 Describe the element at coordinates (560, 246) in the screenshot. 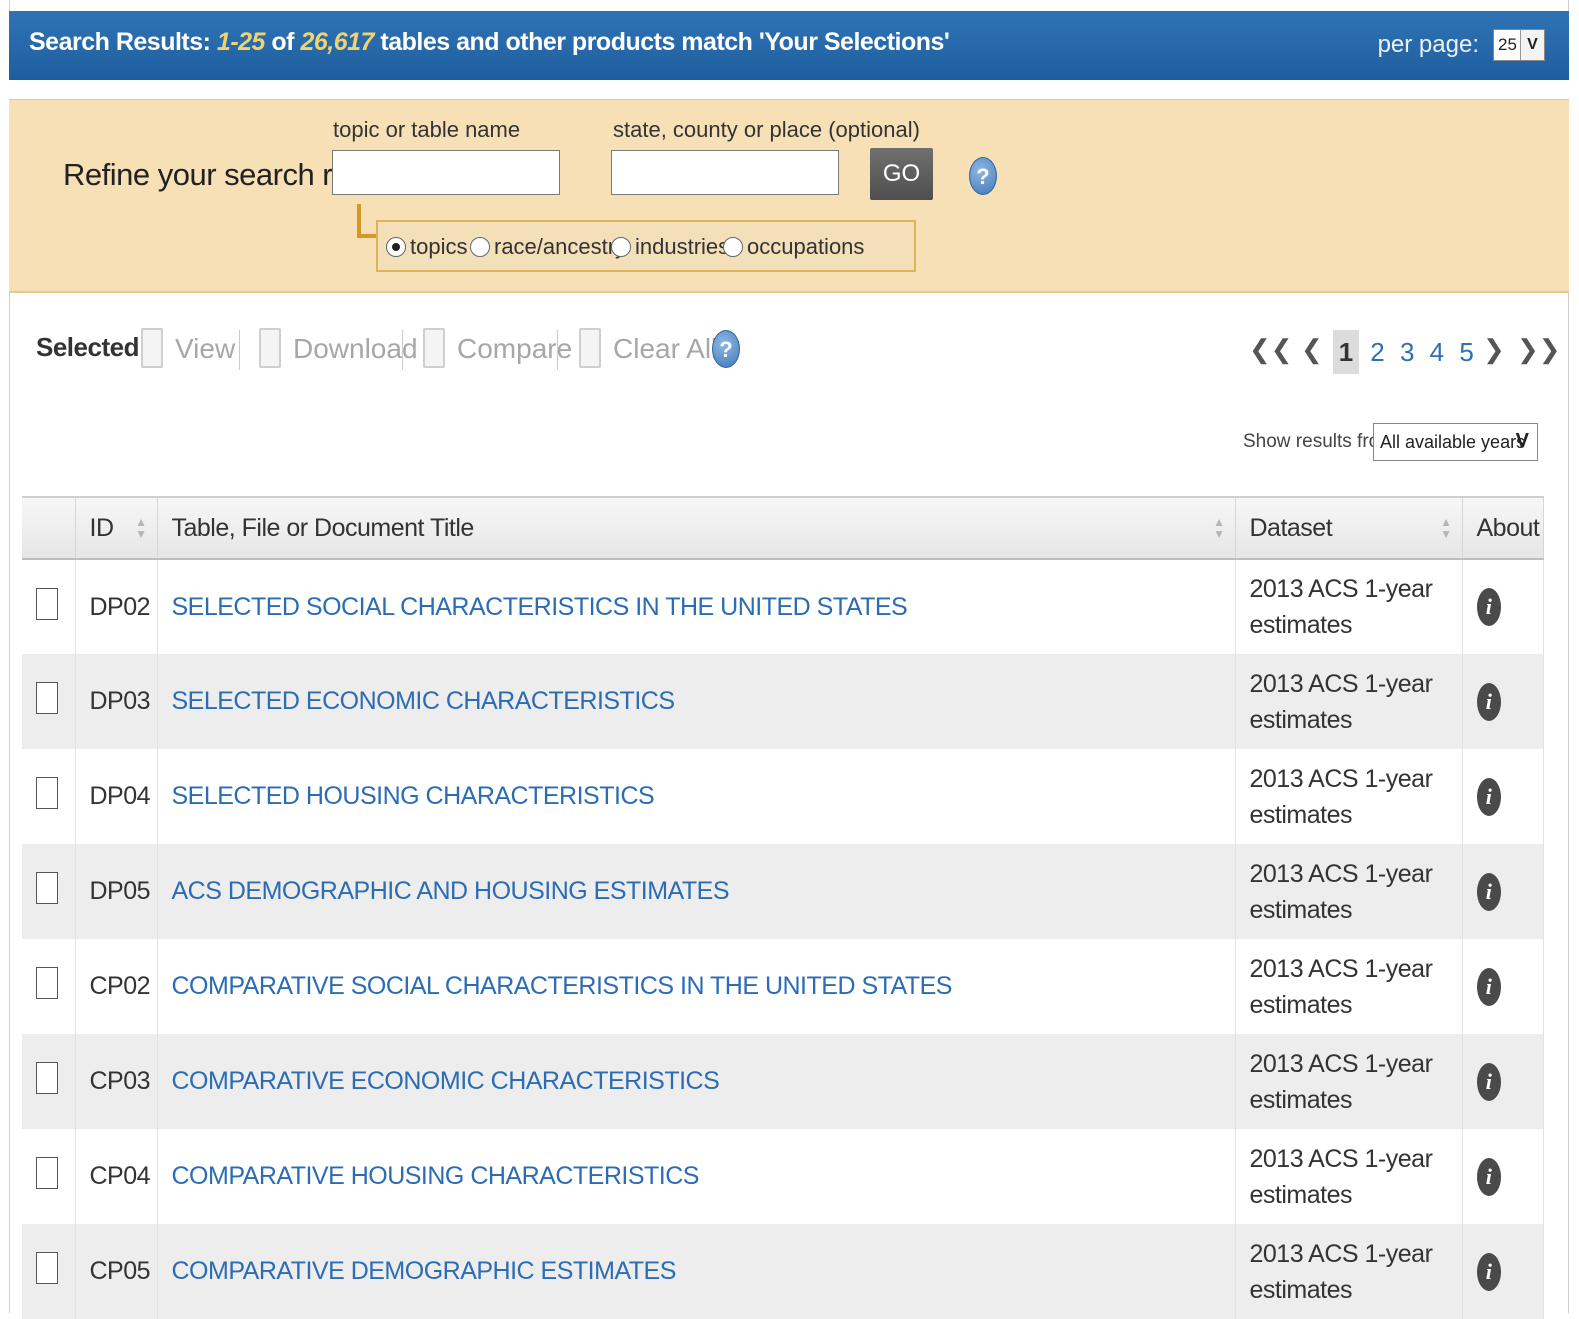

I see `radio-label: race/ancestry` at that location.